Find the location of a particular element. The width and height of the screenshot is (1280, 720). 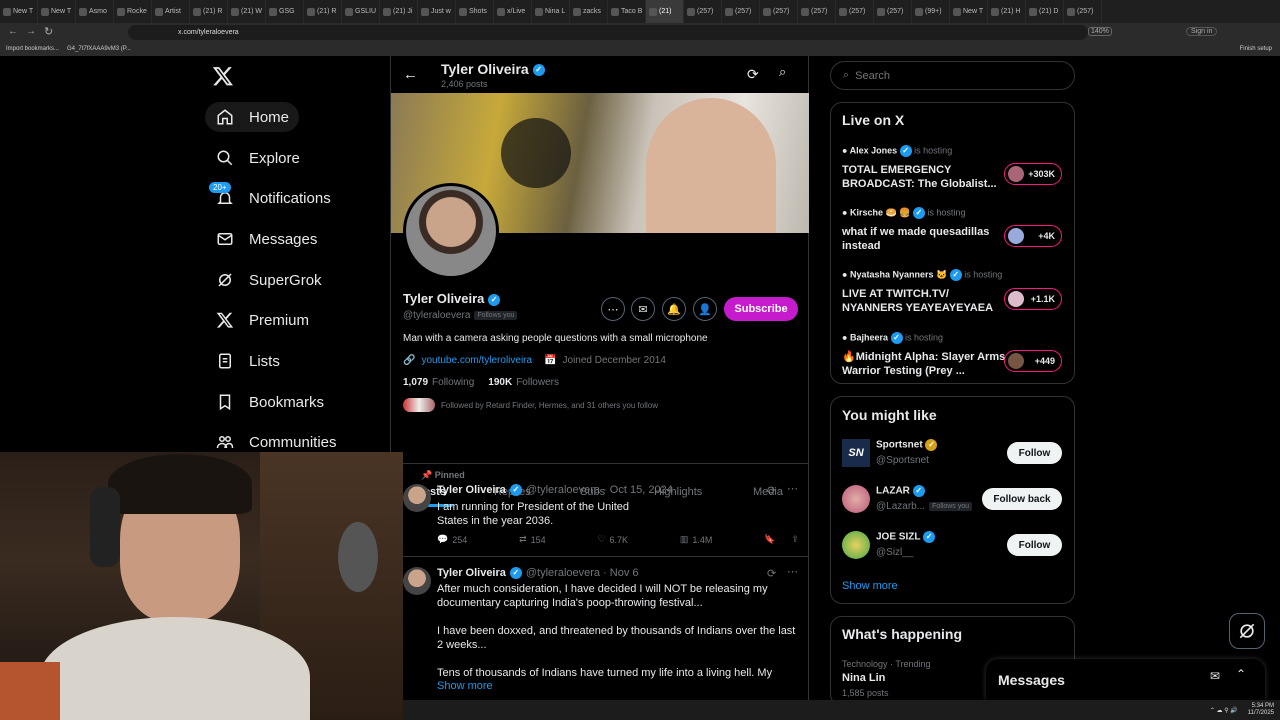

taskbar-clock: 5:34 PM 11/7/2025 is located at coordinates (1261, 710).